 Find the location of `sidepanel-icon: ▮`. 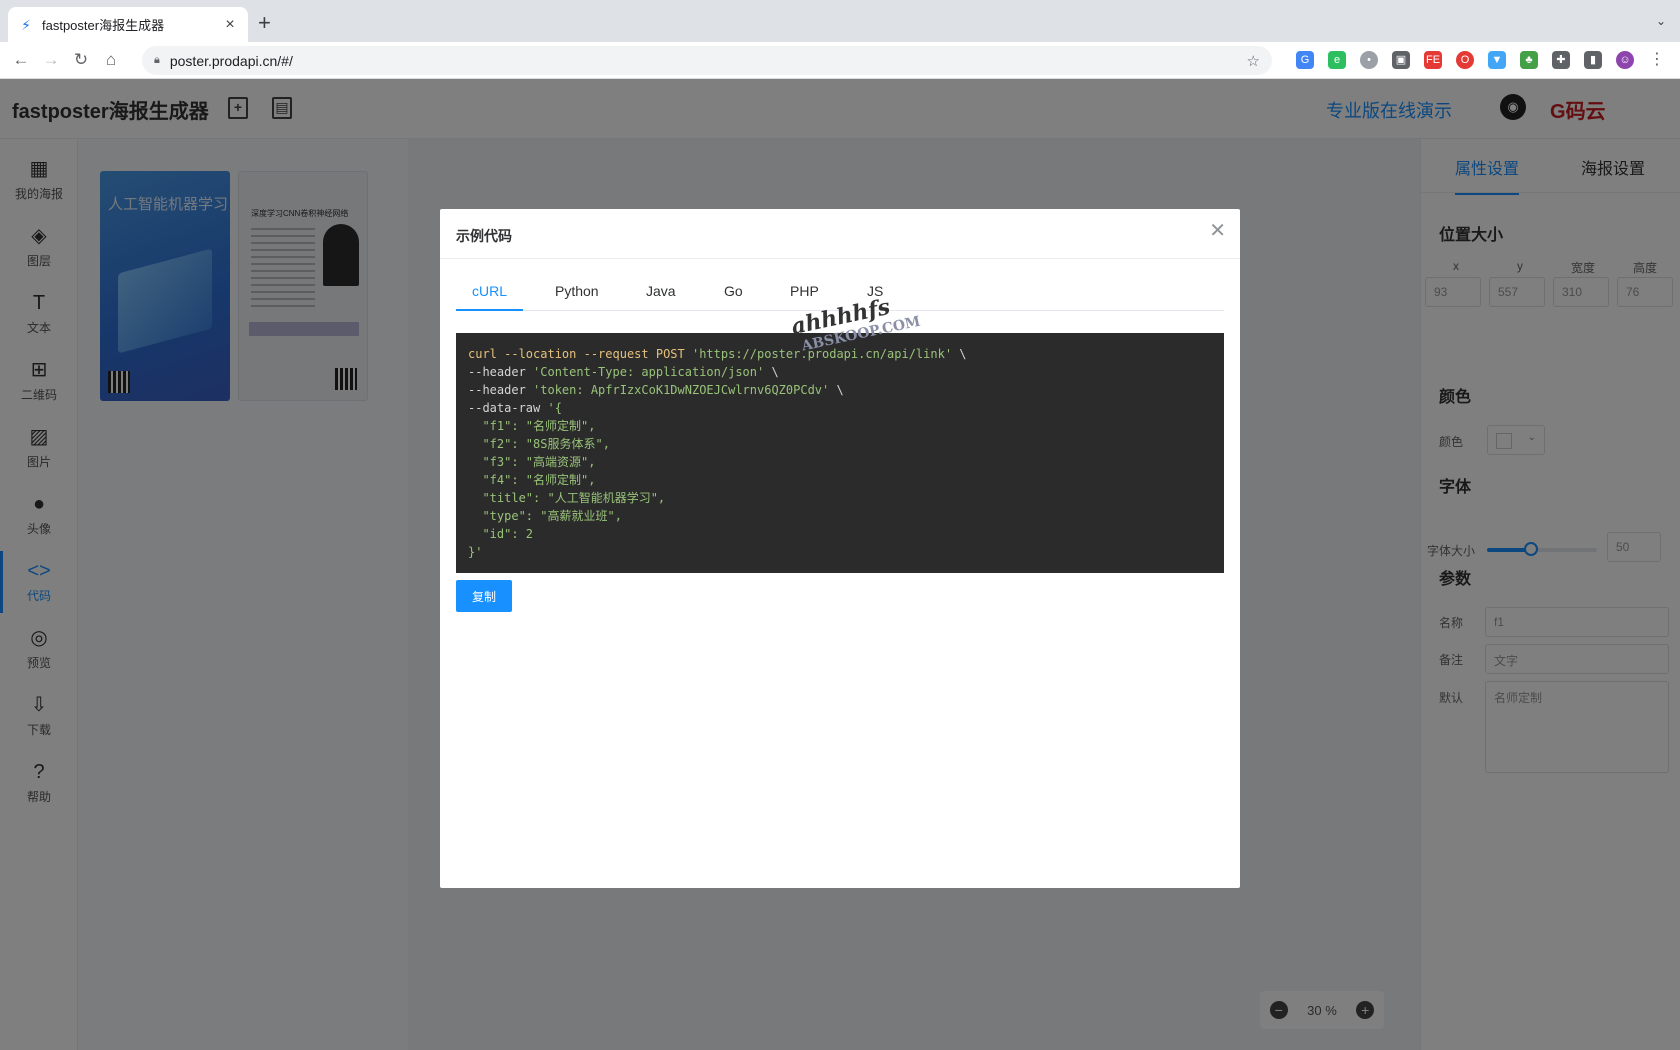

sidepanel-icon: ▮ is located at coordinates (1593, 60).